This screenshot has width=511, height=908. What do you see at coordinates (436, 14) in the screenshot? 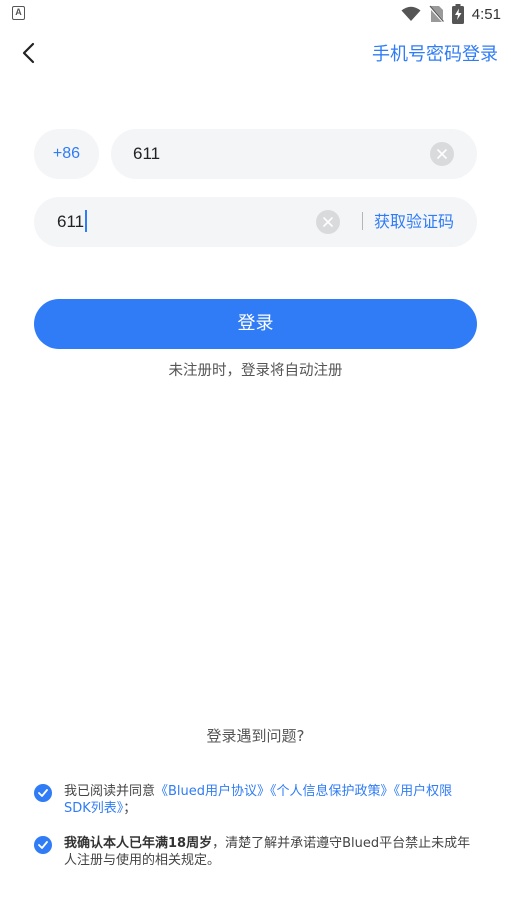
I see `no-sim-icon` at bounding box center [436, 14].